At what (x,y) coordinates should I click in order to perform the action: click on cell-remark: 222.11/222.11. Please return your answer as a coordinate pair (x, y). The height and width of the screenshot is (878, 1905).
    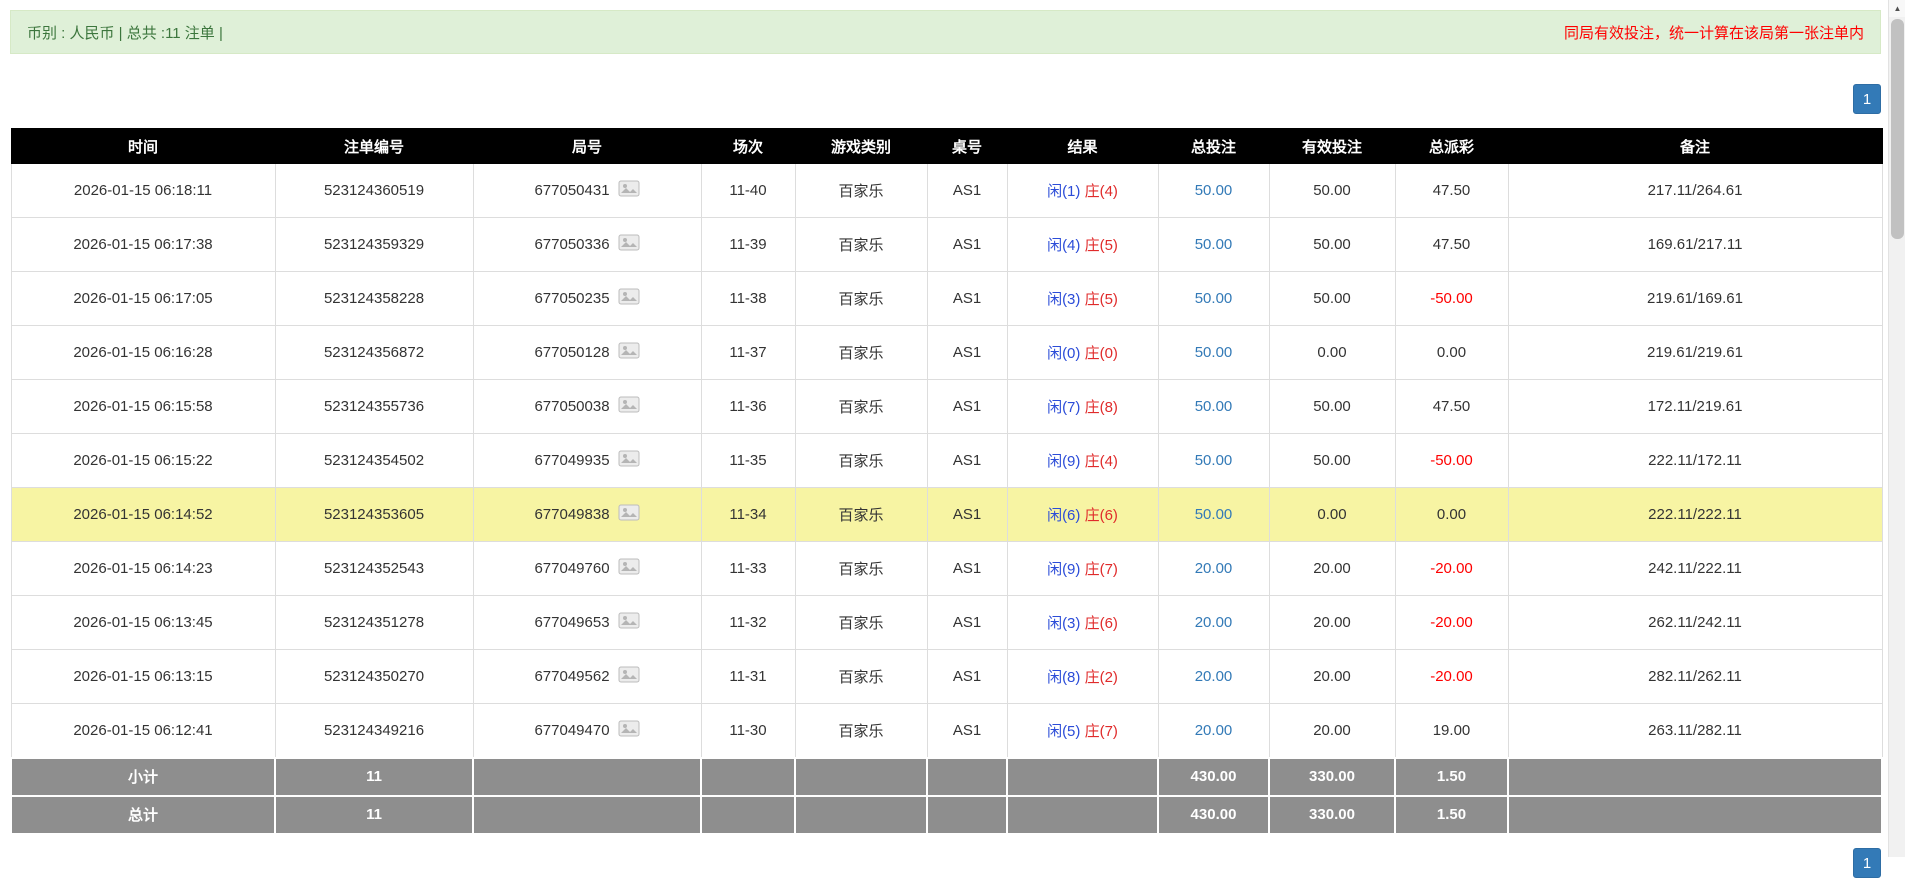
    Looking at the image, I should click on (1695, 514).